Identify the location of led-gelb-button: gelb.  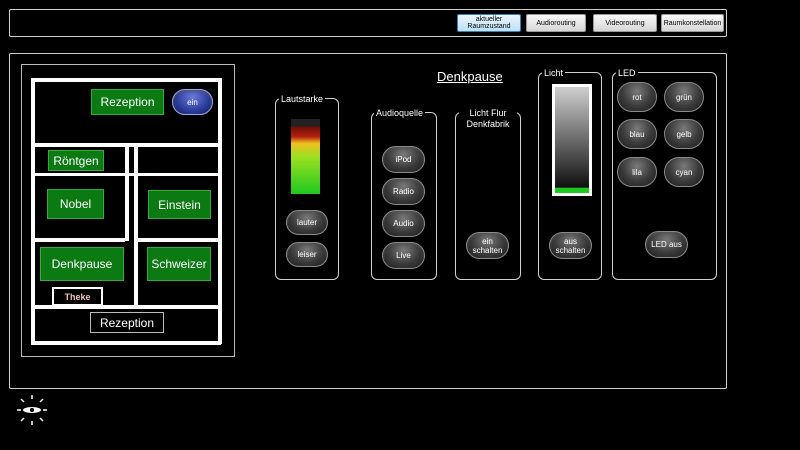
(684, 134).